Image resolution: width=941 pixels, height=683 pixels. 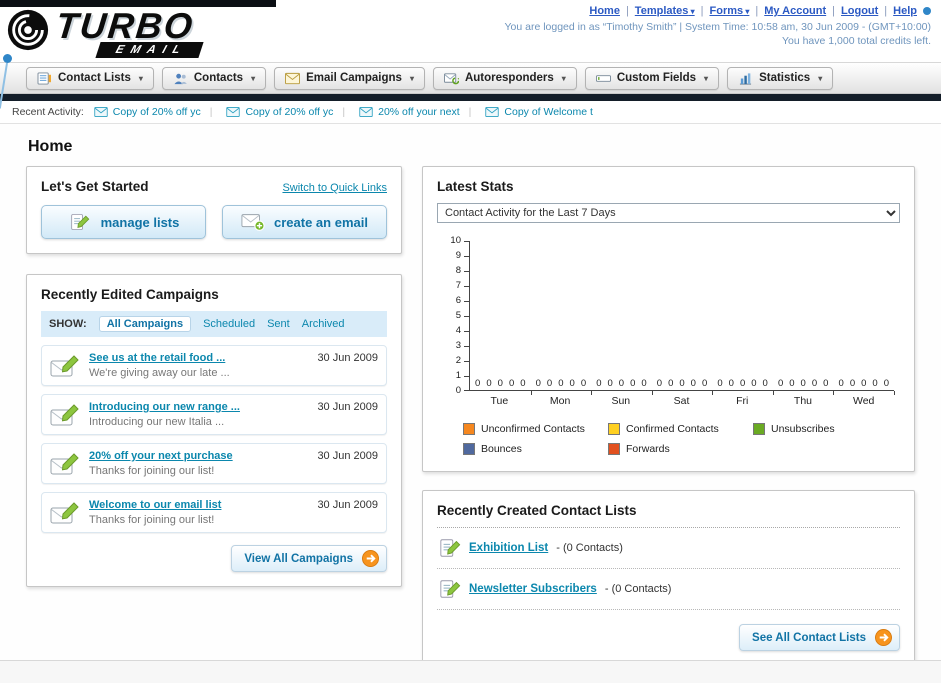 What do you see at coordinates (499, 401) in the screenshot?
I see `chart-x-tick-label: Tue` at bounding box center [499, 401].